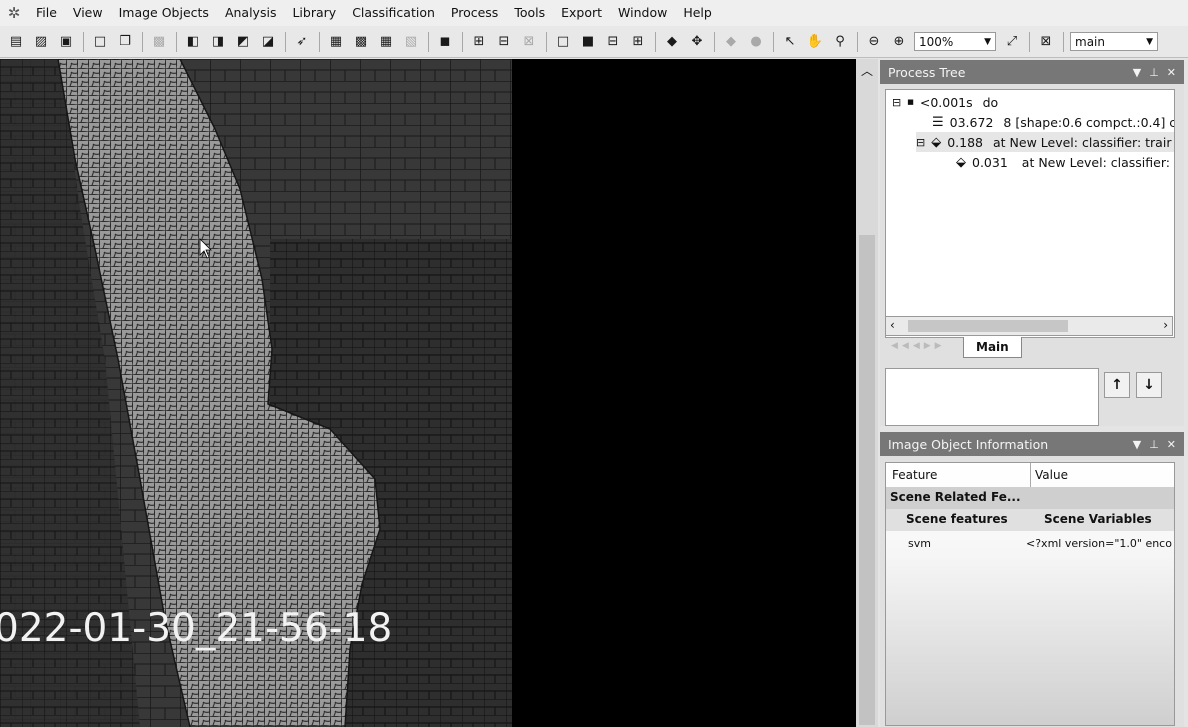 The width and height of the screenshot is (1188, 727). Describe the element at coordinates (243, 42) in the screenshot. I see `layer-3-icon: ◩` at that location.